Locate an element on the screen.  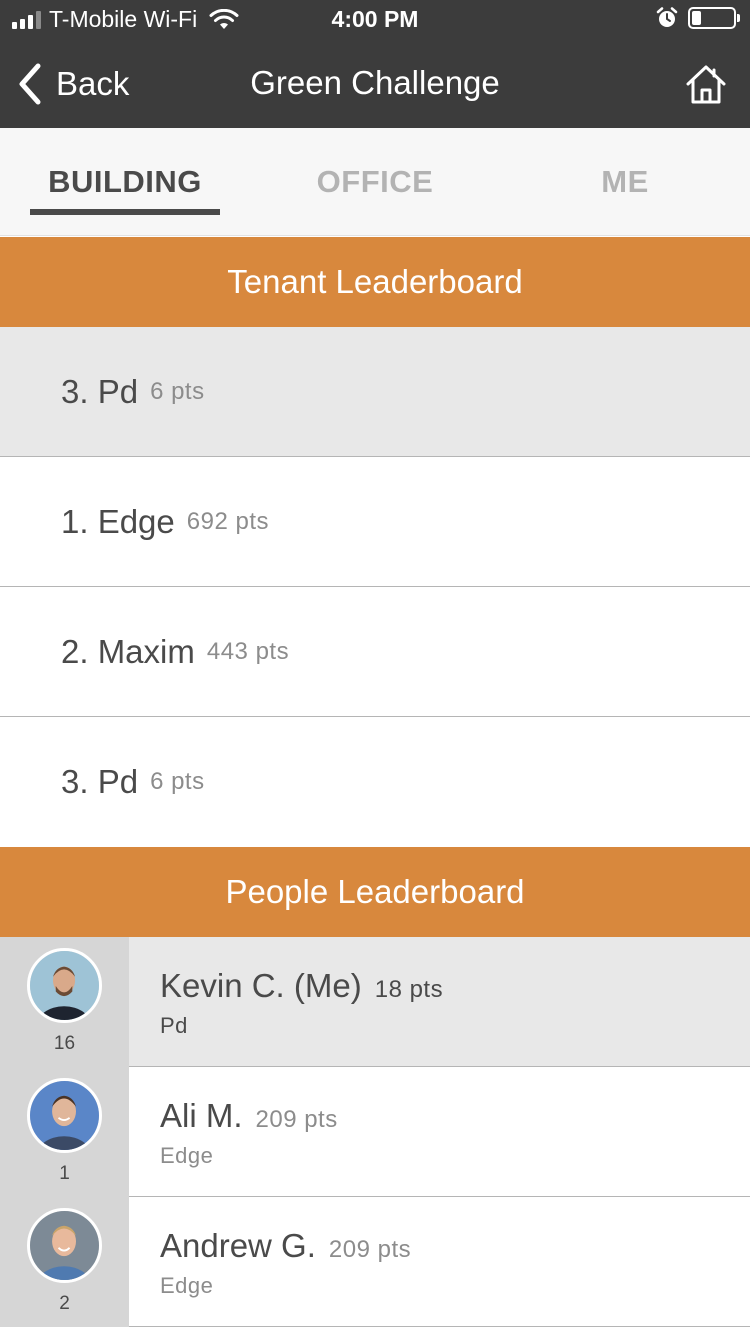
people-leaderboard-header: People Leaderboard is located at coordinates (375, 892).